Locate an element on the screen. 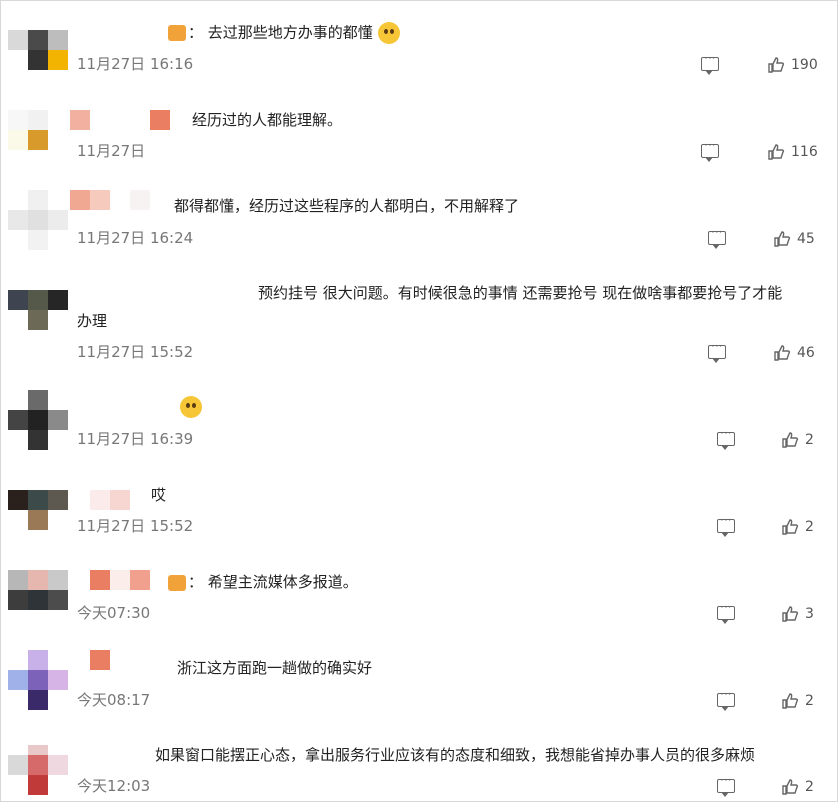 This screenshot has width=838, height=805. comment-text: 经历过的人都能理解。 is located at coordinates (267, 120).